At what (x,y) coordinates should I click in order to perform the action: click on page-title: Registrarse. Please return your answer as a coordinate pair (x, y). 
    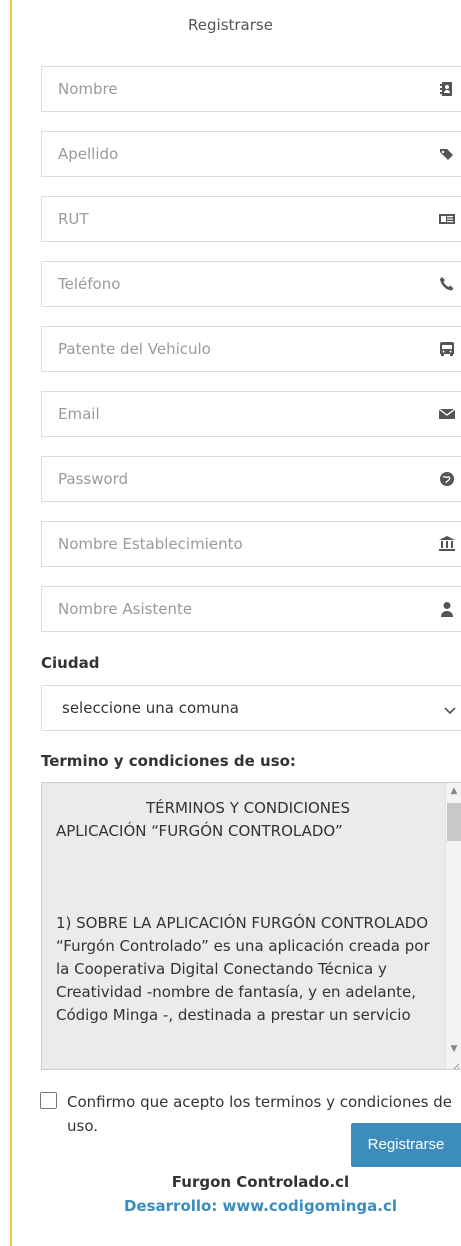
    Looking at the image, I should click on (230, 25).